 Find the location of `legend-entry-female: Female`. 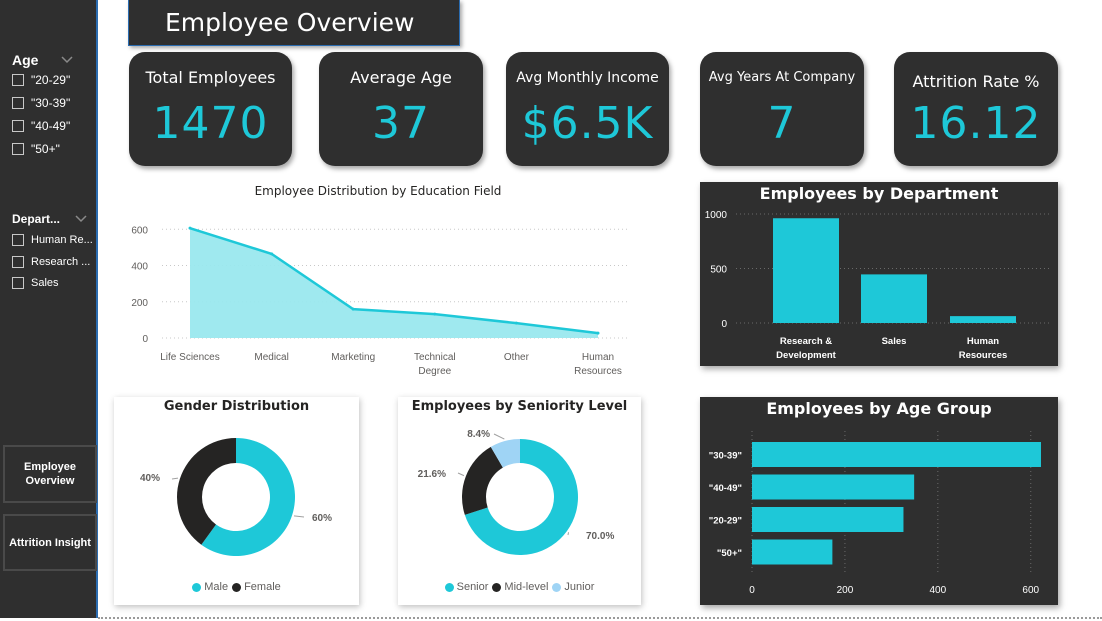

legend-entry-female: Female is located at coordinates (256, 587).